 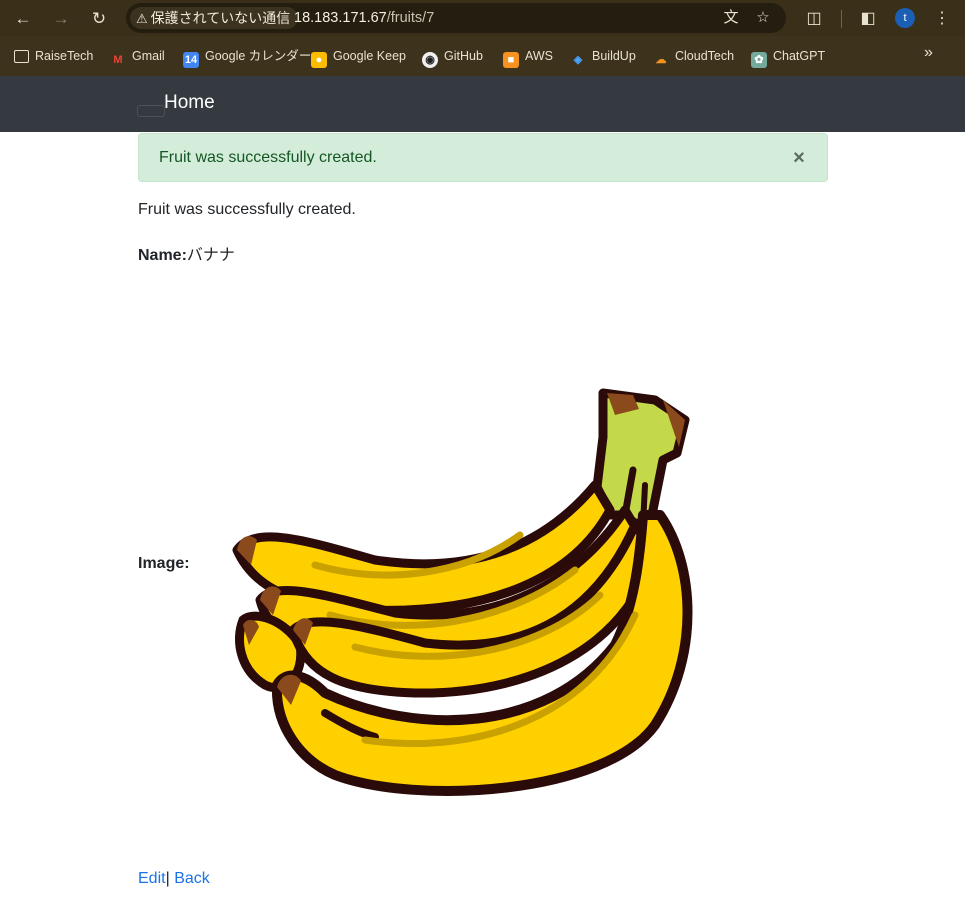 What do you see at coordinates (868, 19) in the screenshot?
I see `side-panel-icon: ◧` at bounding box center [868, 19].